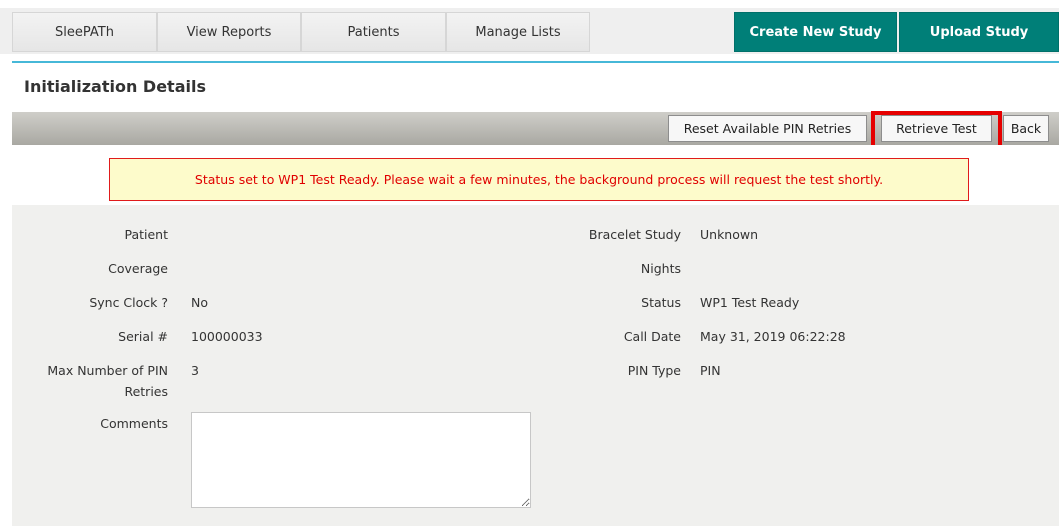  What do you see at coordinates (128, 302) in the screenshot?
I see `sync-clock-label: Sync Clock ?` at bounding box center [128, 302].